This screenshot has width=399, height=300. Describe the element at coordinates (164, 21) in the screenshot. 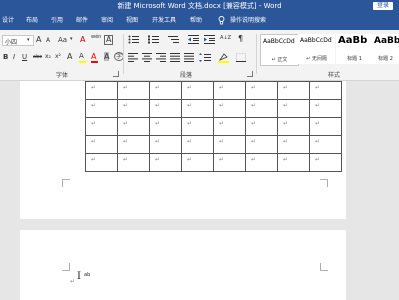

I see `tab-developer: 开发工具` at that location.